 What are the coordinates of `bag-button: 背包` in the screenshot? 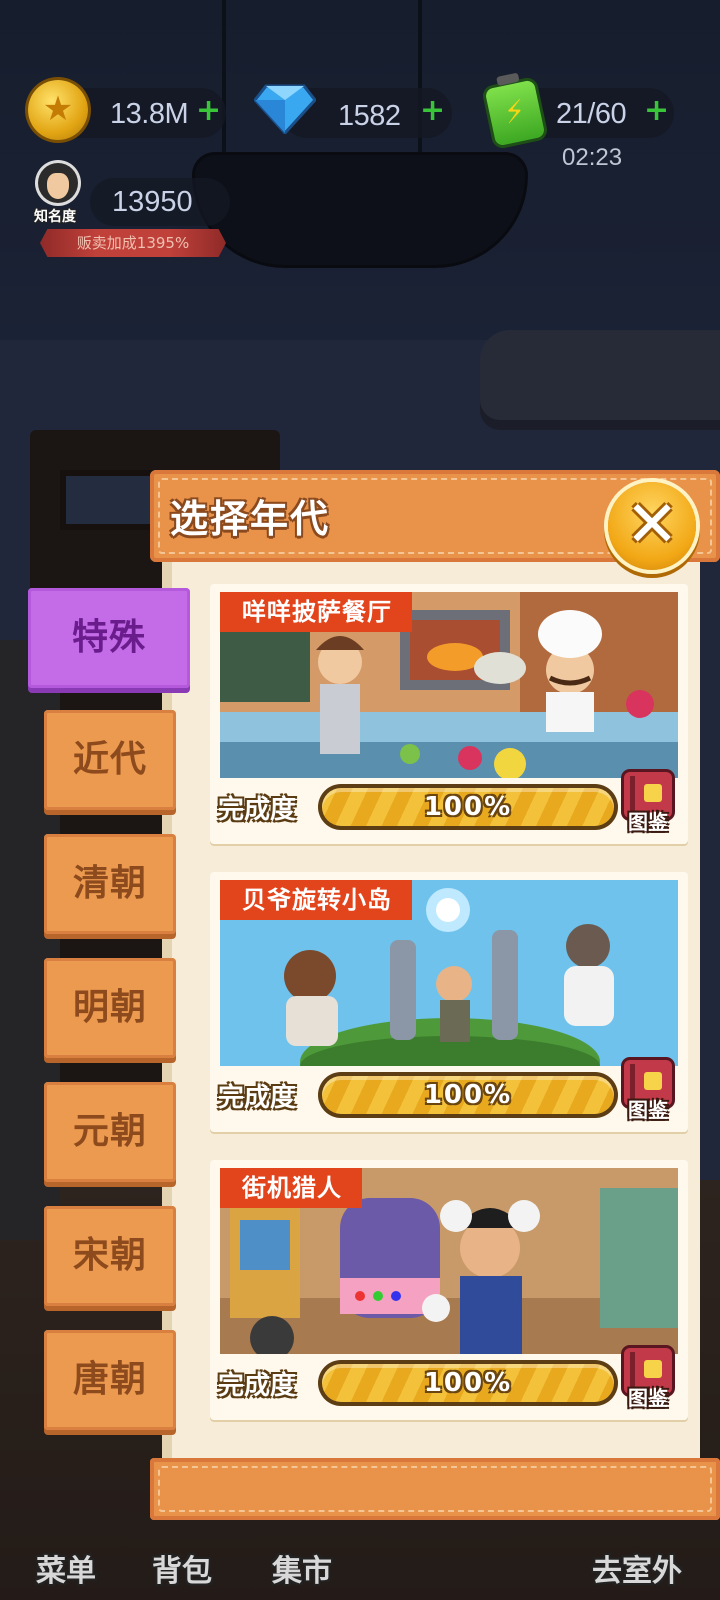 It's located at (182, 1568).